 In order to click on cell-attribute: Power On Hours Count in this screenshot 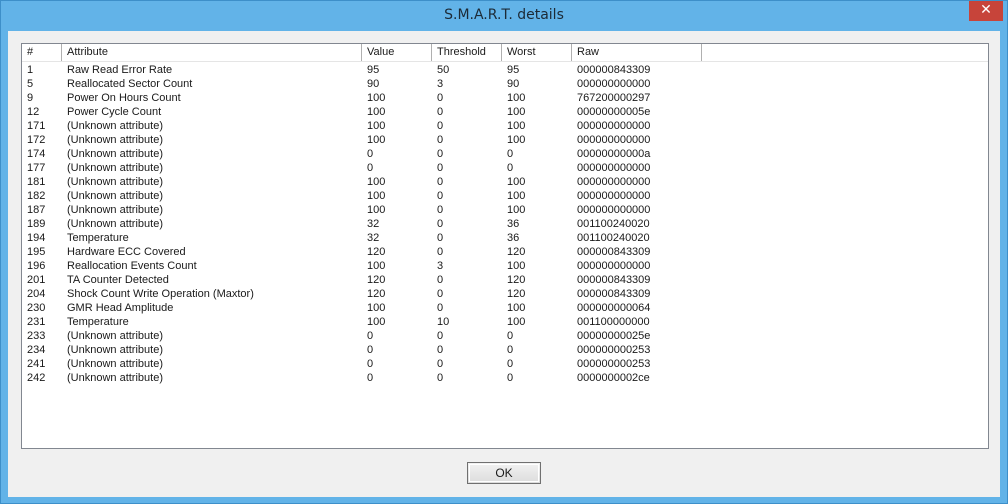, I will do `click(124, 98)`.